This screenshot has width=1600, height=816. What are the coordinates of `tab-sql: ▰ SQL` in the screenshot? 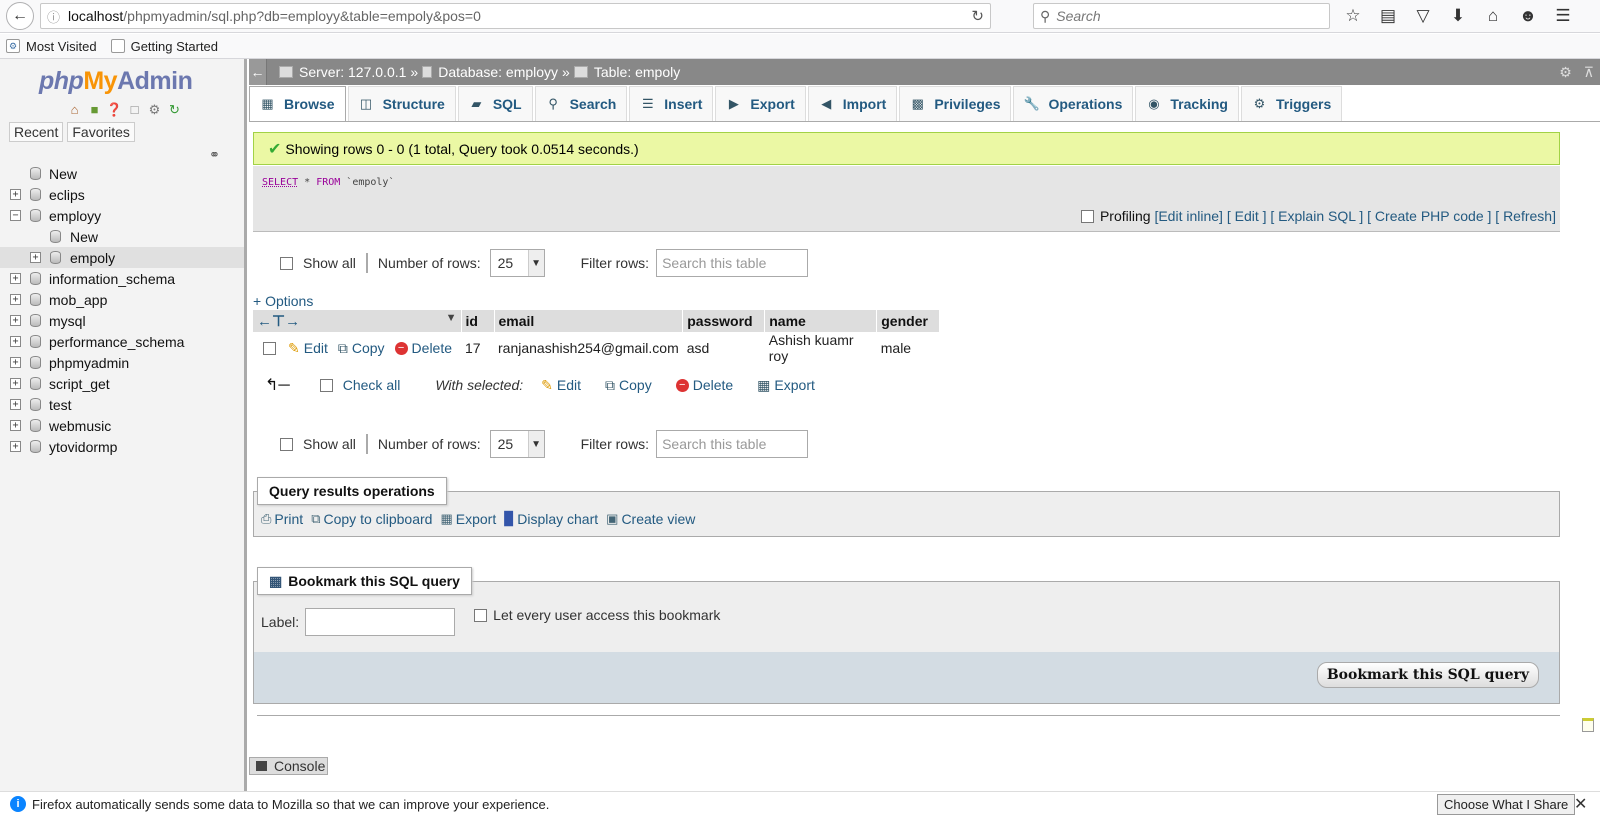 It's located at (495, 103).